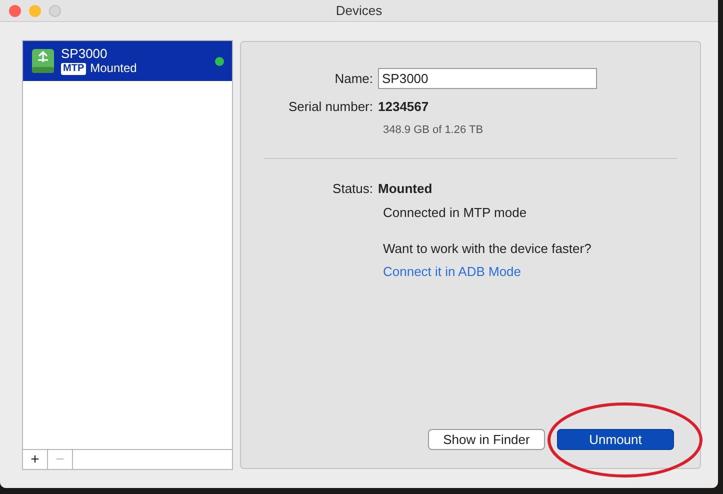  Describe the element at coordinates (113, 68) in the screenshot. I see `device-status: Mounted` at that location.